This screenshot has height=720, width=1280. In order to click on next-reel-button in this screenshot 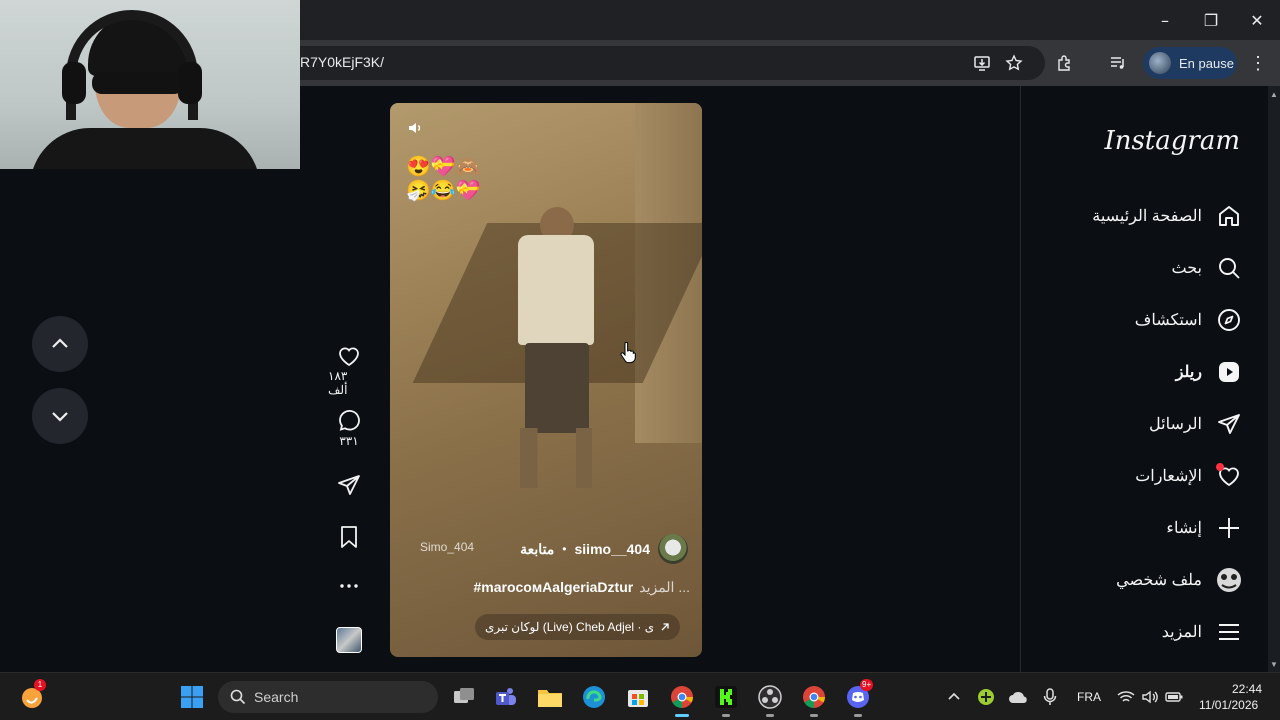, I will do `click(60, 416)`.